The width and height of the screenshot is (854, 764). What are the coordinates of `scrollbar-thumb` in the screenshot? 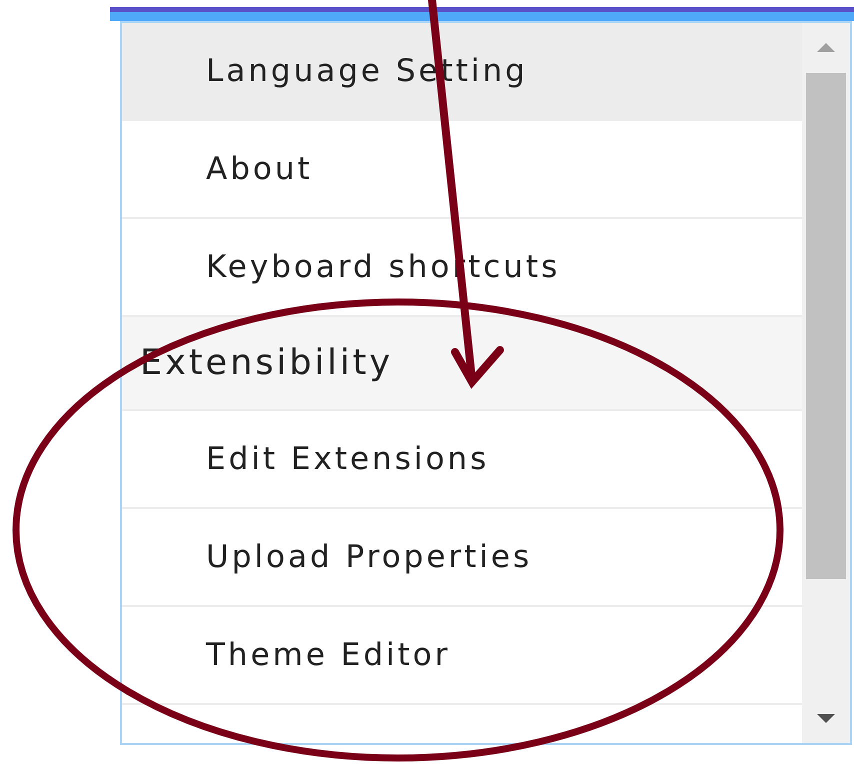 It's located at (826, 326).